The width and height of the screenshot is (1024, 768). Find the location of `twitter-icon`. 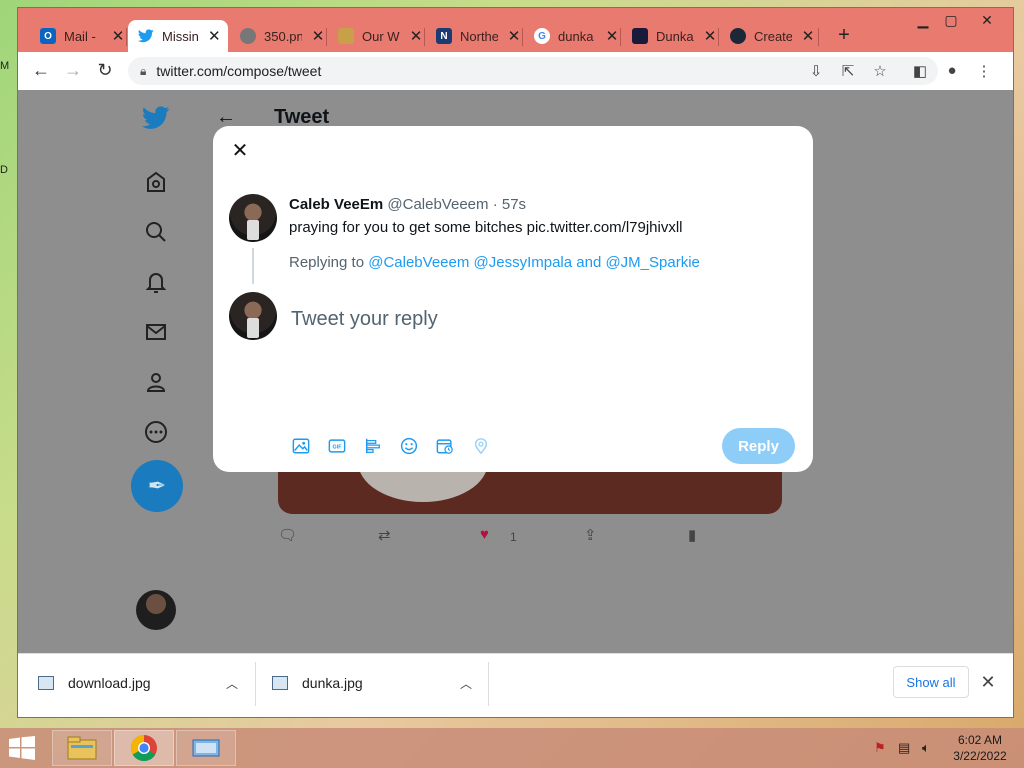

twitter-icon is located at coordinates (146, 36).